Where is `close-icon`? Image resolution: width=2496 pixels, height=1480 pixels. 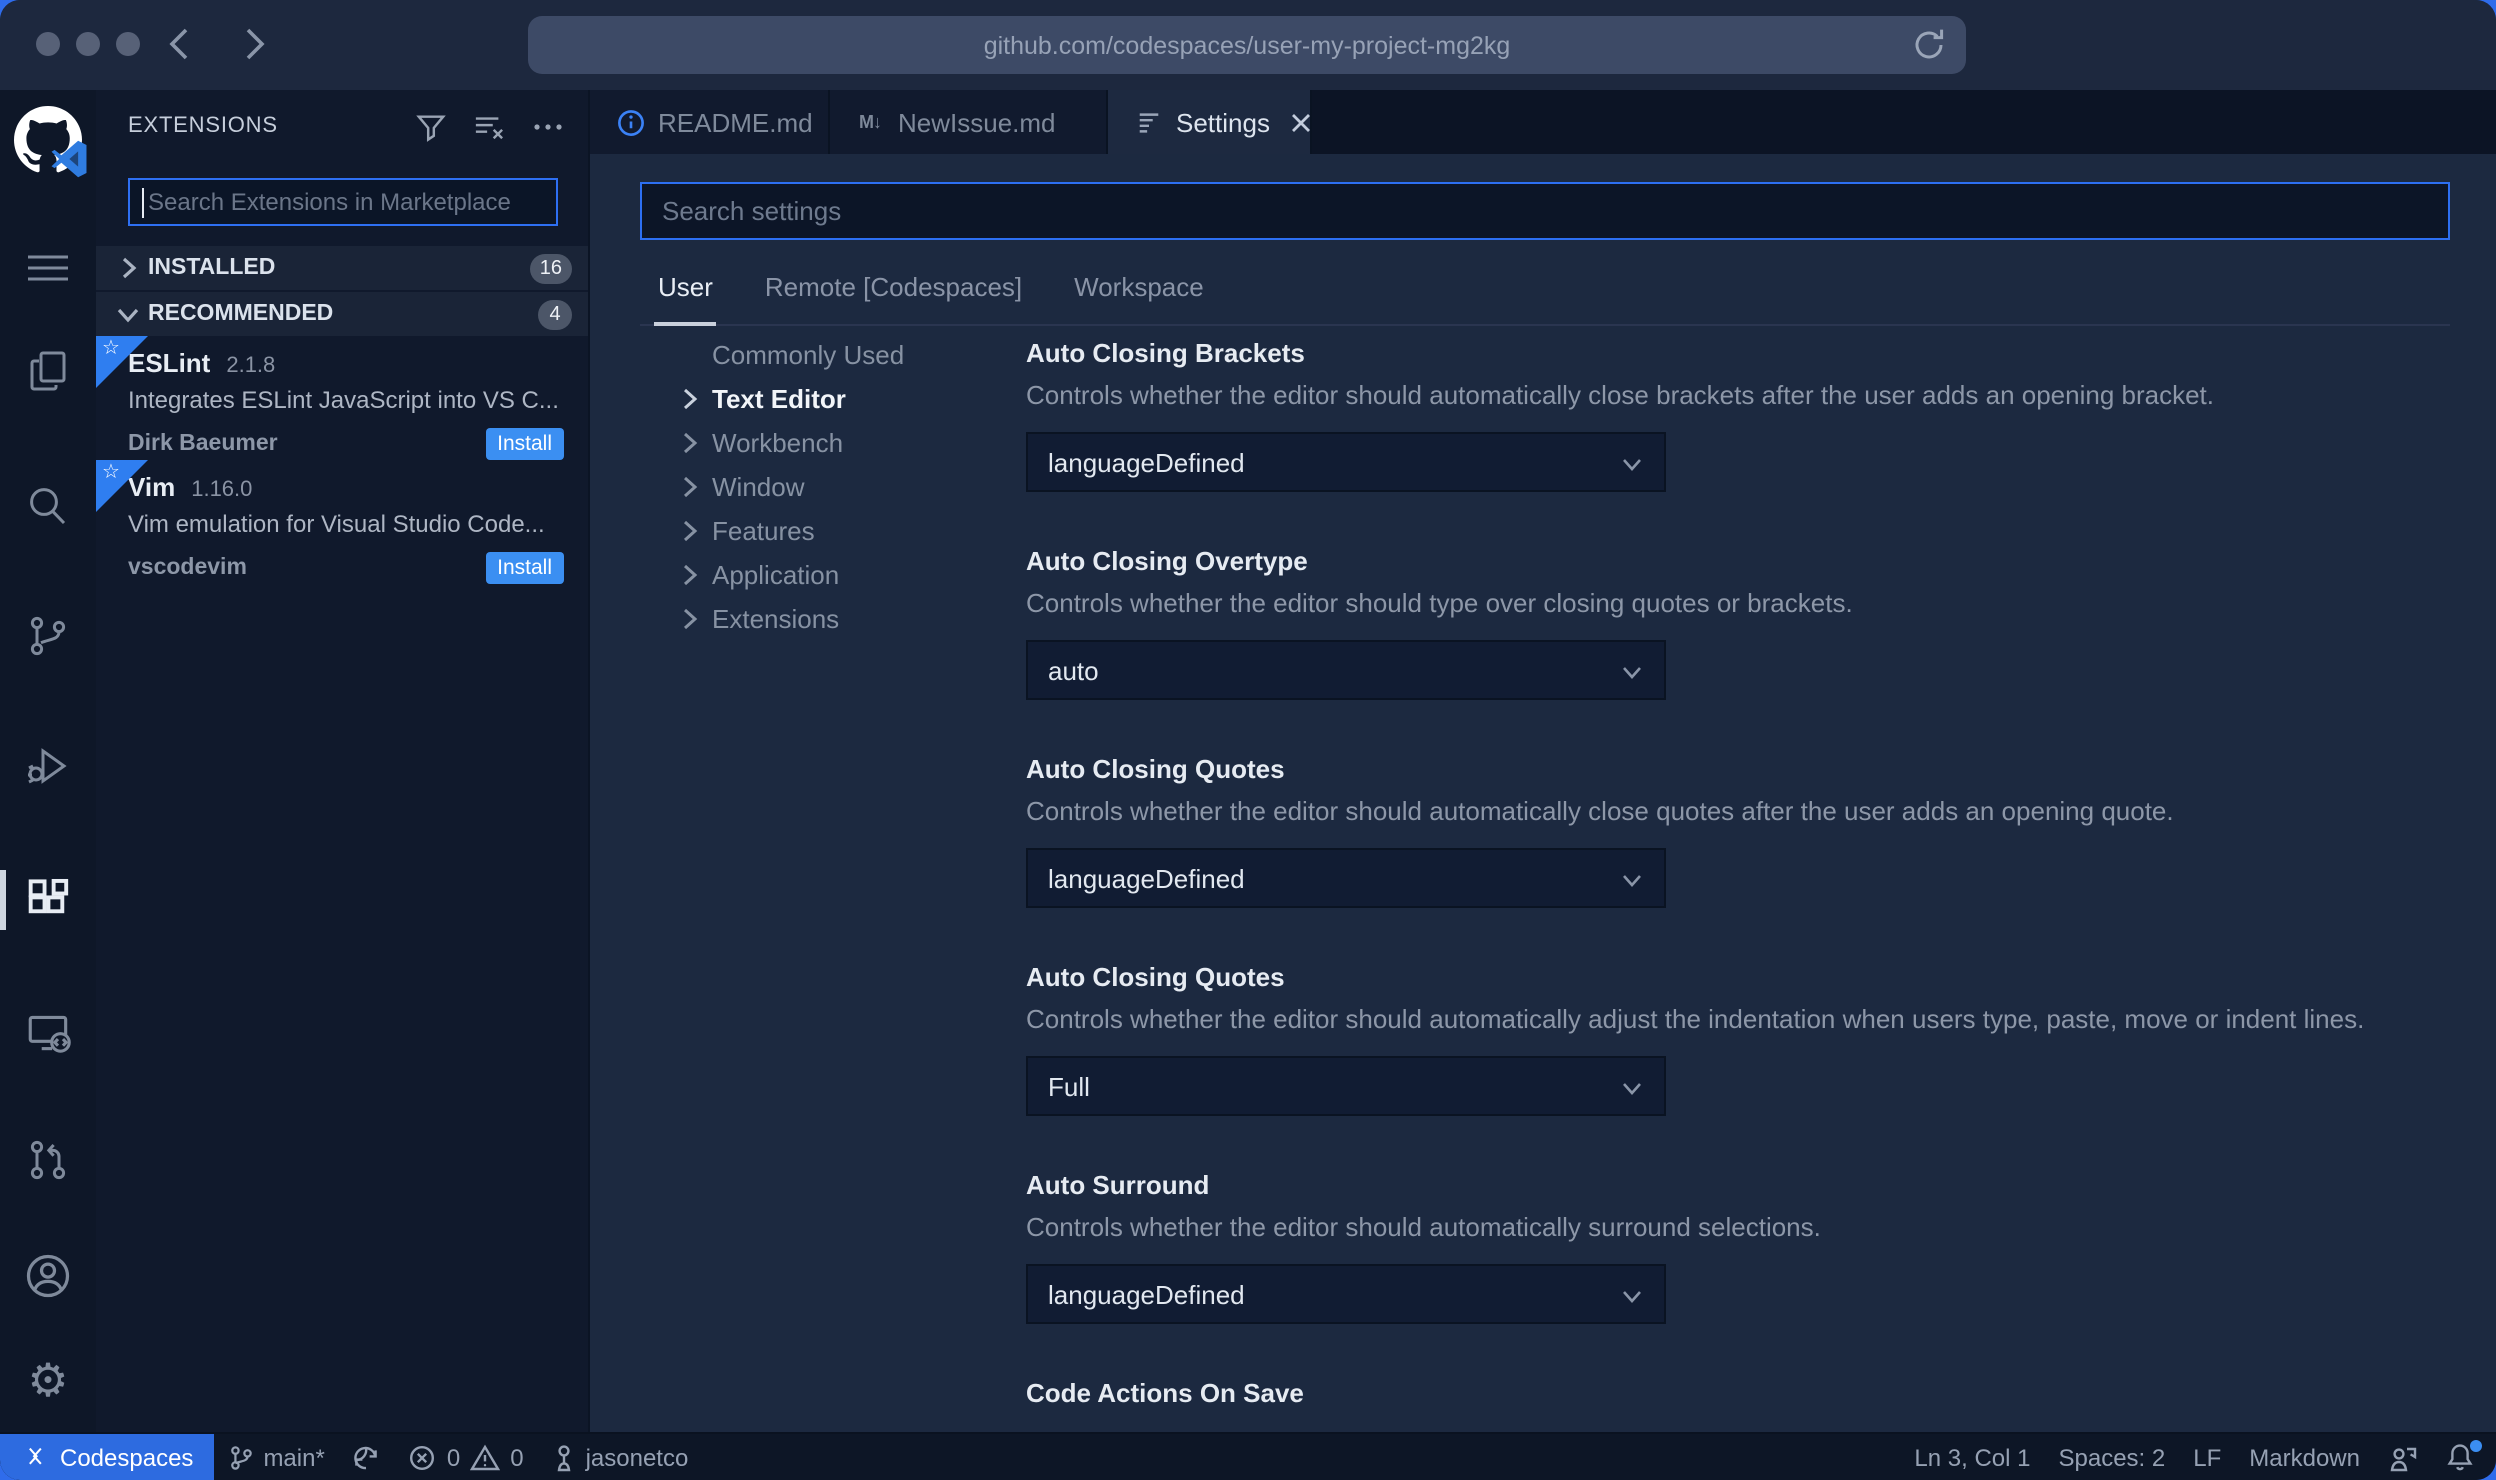
close-icon is located at coordinates (1301, 122).